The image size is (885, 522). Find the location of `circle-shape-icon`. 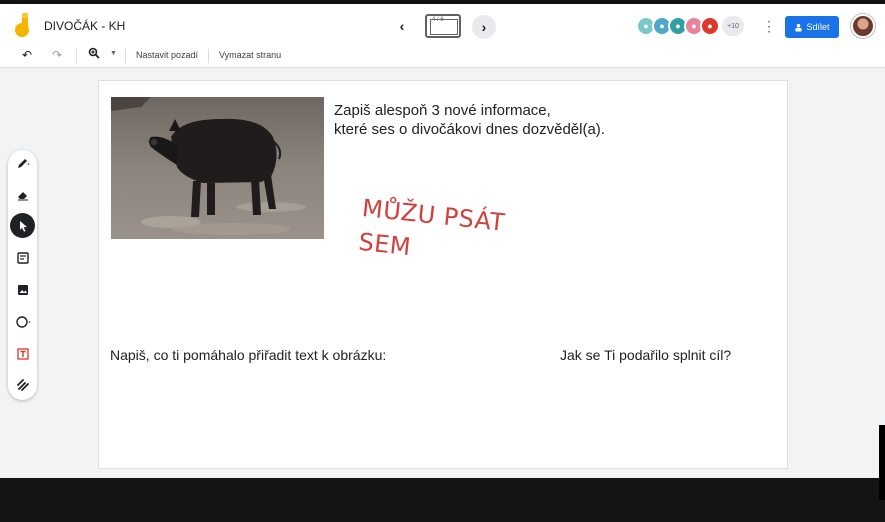

circle-shape-icon is located at coordinates (22, 321).